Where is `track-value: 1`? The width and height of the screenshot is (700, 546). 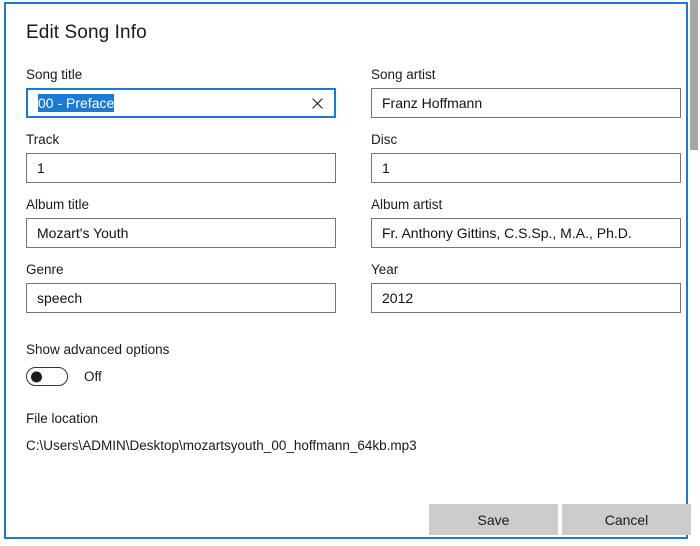
track-value: 1 is located at coordinates (41, 168).